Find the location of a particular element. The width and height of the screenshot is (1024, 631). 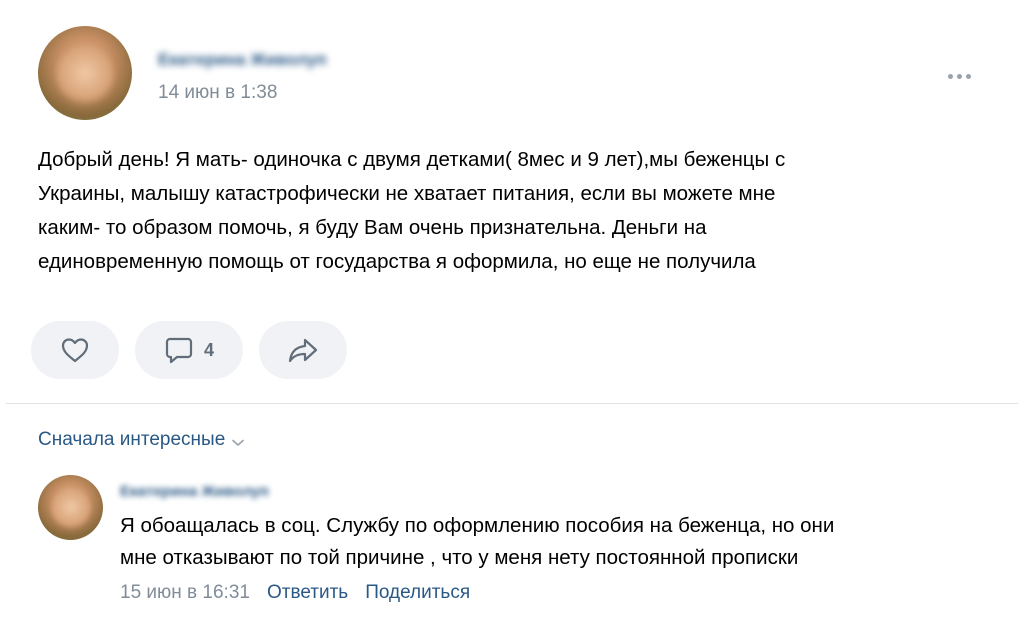

post-actions: 4 is located at coordinates (189, 350).